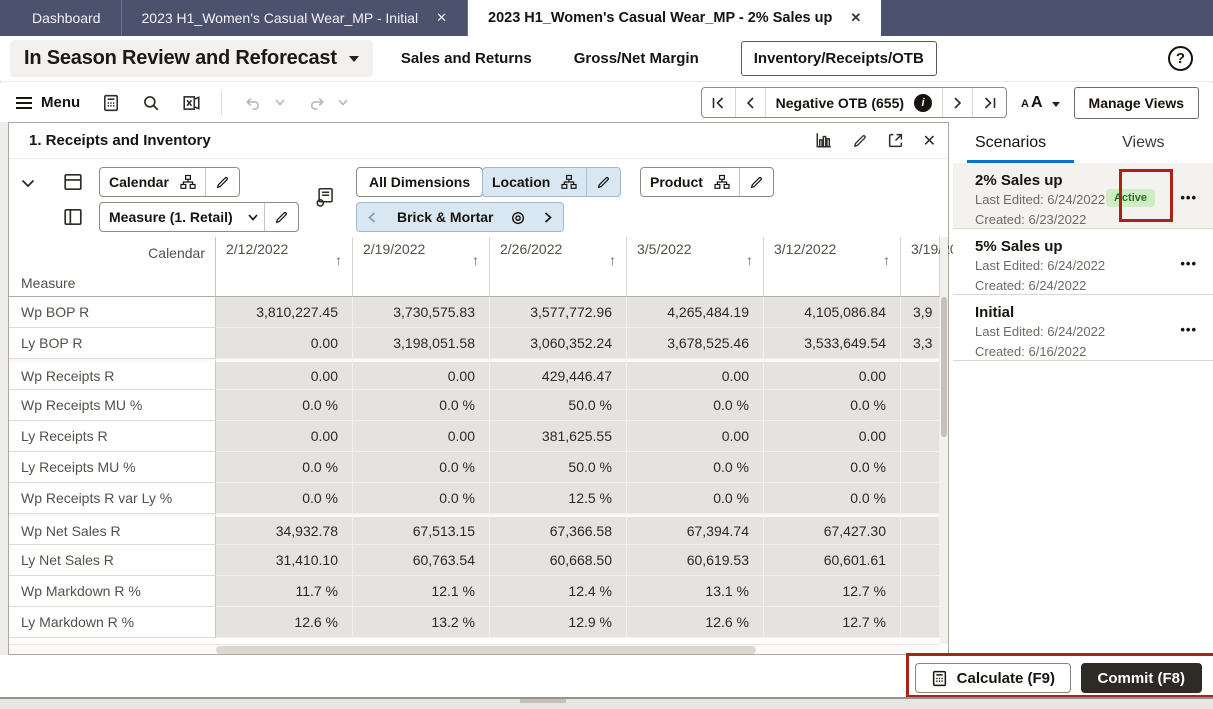 Image resolution: width=1213 pixels, height=709 pixels. What do you see at coordinates (1040, 103) in the screenshot?
I see `font-size-control: A A` at bounding box center [1040, 103].